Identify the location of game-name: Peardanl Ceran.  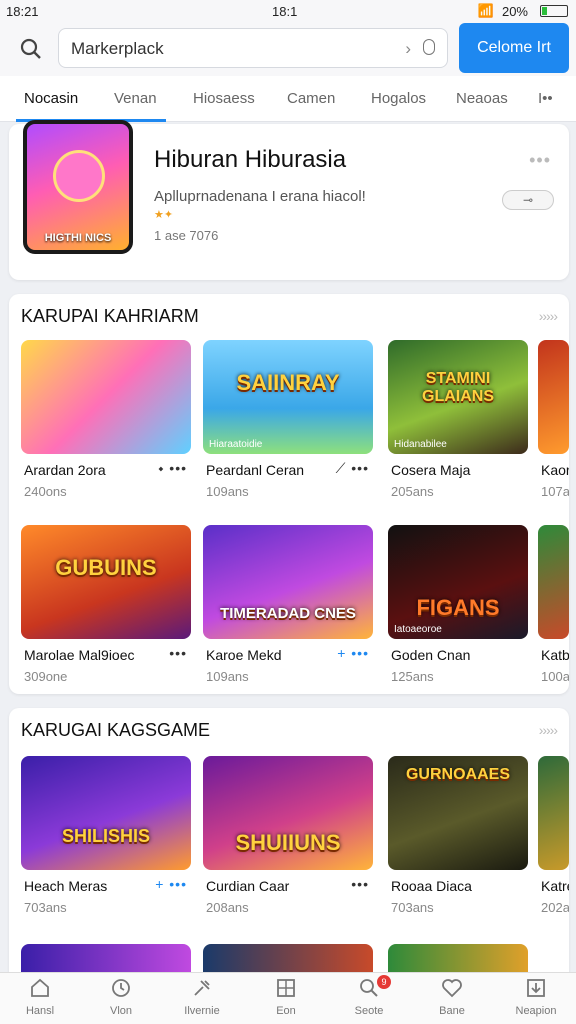
(255, 470).